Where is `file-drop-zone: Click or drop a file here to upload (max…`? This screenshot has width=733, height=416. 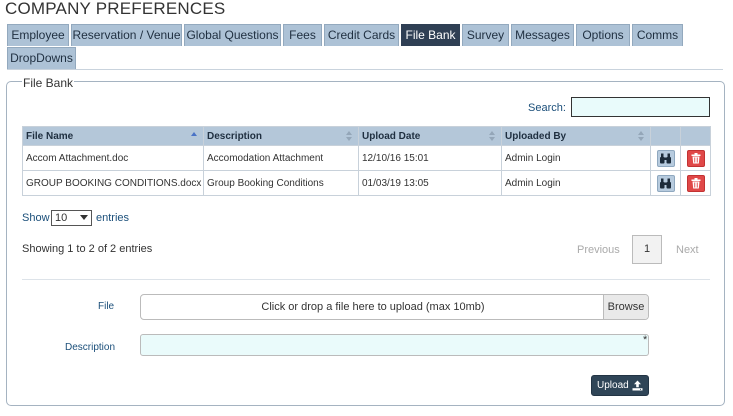 file-drop-zone: Click or drop a file here to upload (max… is located at coordinates (394, 307).